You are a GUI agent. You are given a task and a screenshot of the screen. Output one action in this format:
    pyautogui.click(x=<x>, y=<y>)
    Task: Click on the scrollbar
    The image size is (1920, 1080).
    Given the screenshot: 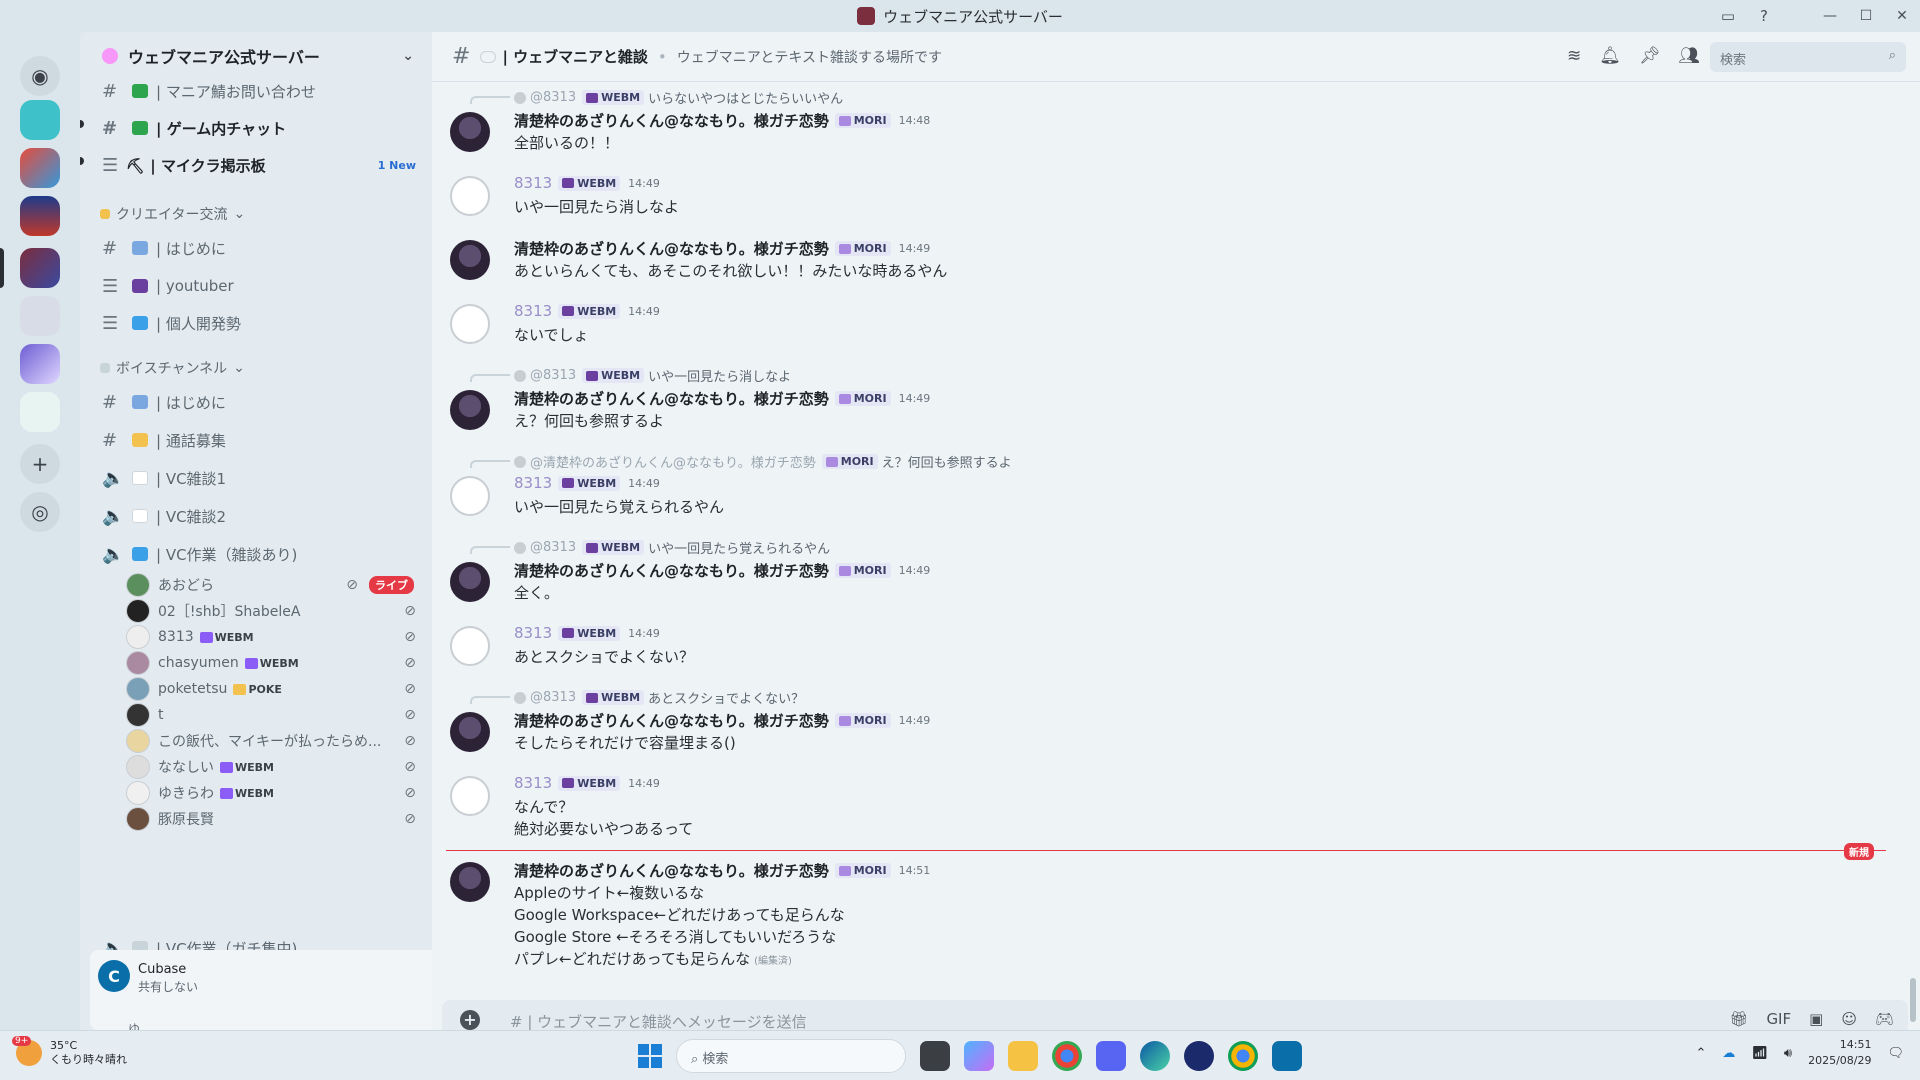 What is the action you would take?
    pyautogui.click(x=1913, y=1000)
    